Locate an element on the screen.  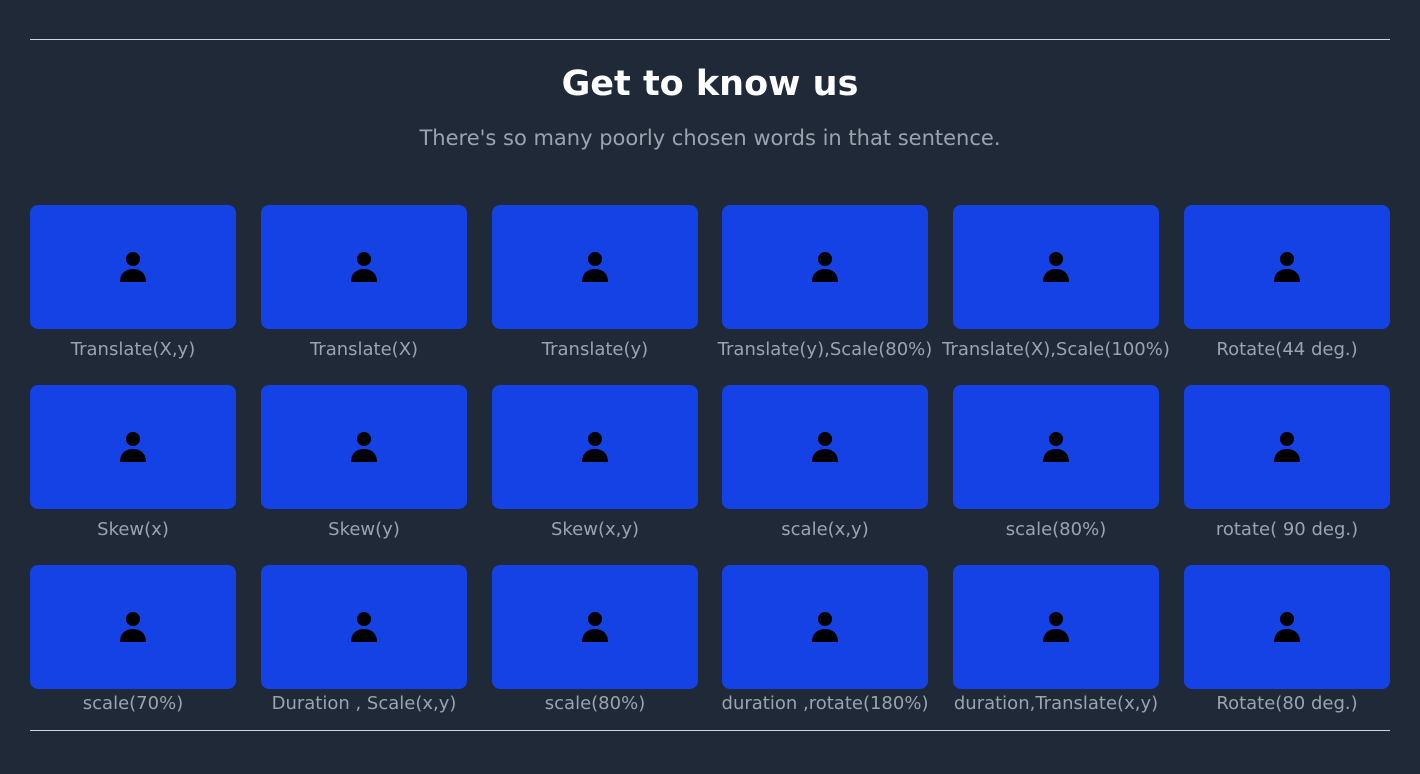
team-card: Skew(x) is located at coordinates (133, 463).